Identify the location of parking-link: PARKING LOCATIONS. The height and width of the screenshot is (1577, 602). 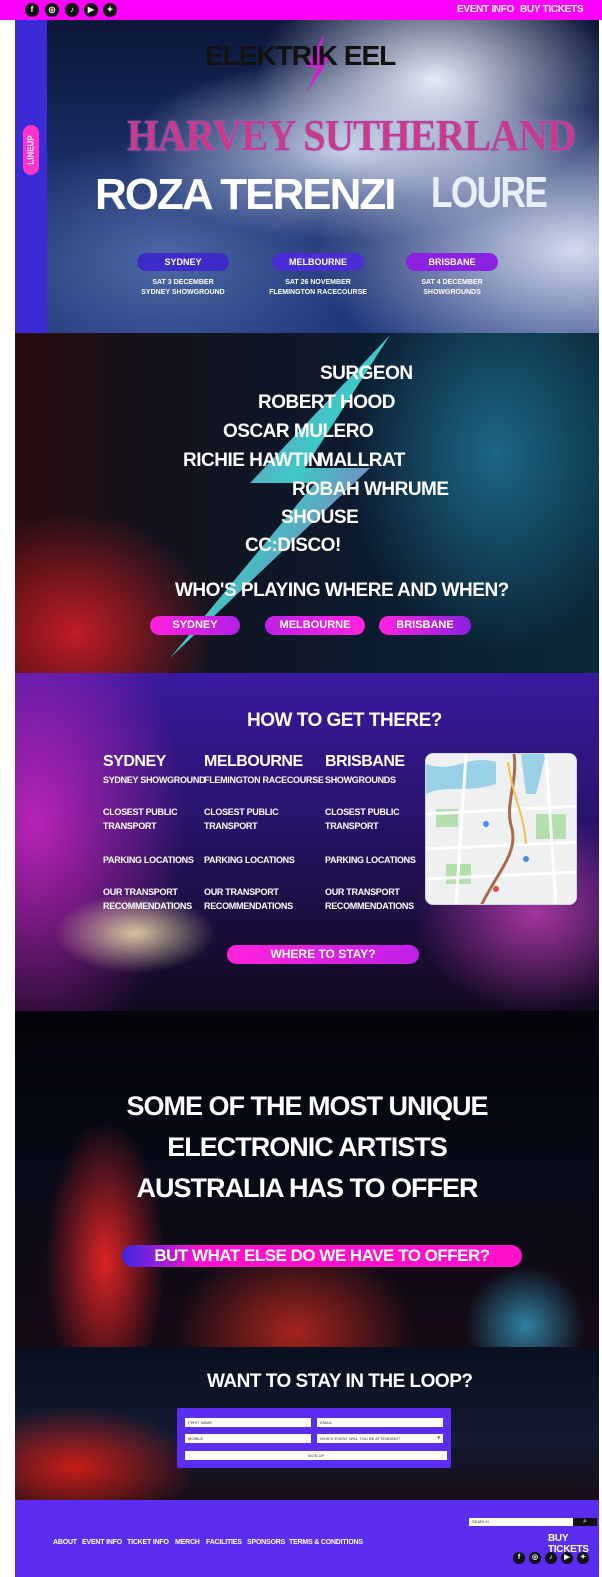
(264, 869).